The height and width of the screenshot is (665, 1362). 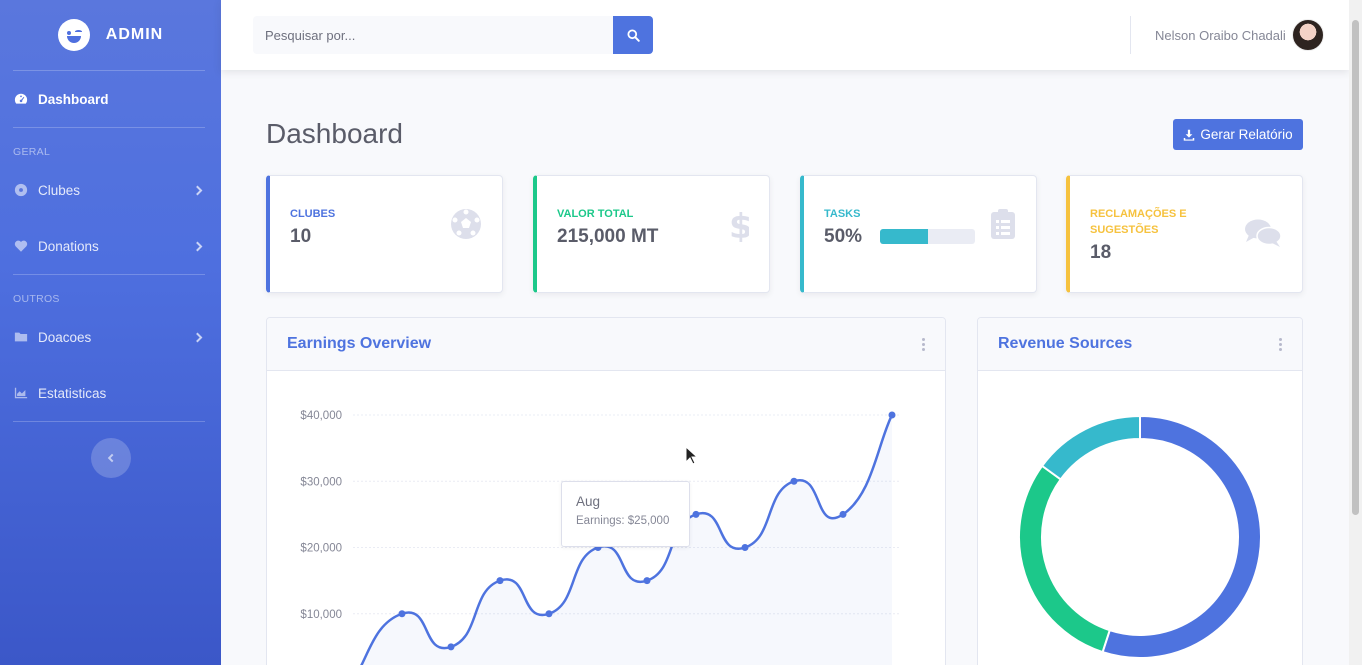 What do you see at coordinates (21, 98) in the screenshot?
I see `tachometer-icon` at bounding box center [21, 98].